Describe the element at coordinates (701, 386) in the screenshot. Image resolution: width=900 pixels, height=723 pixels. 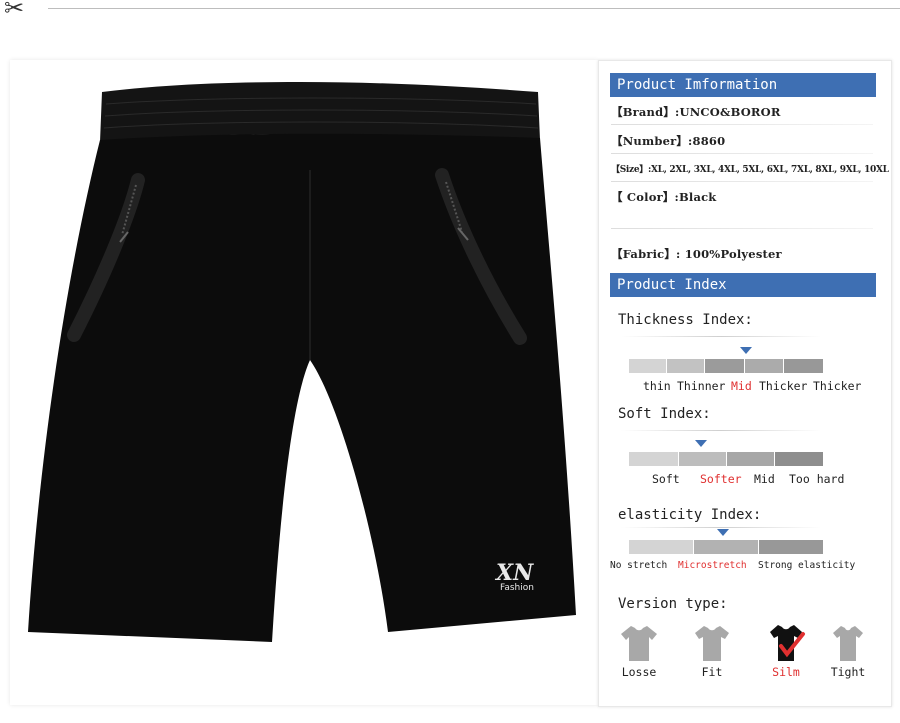
I see `thickness-label-thinner: Thinner` at that location.